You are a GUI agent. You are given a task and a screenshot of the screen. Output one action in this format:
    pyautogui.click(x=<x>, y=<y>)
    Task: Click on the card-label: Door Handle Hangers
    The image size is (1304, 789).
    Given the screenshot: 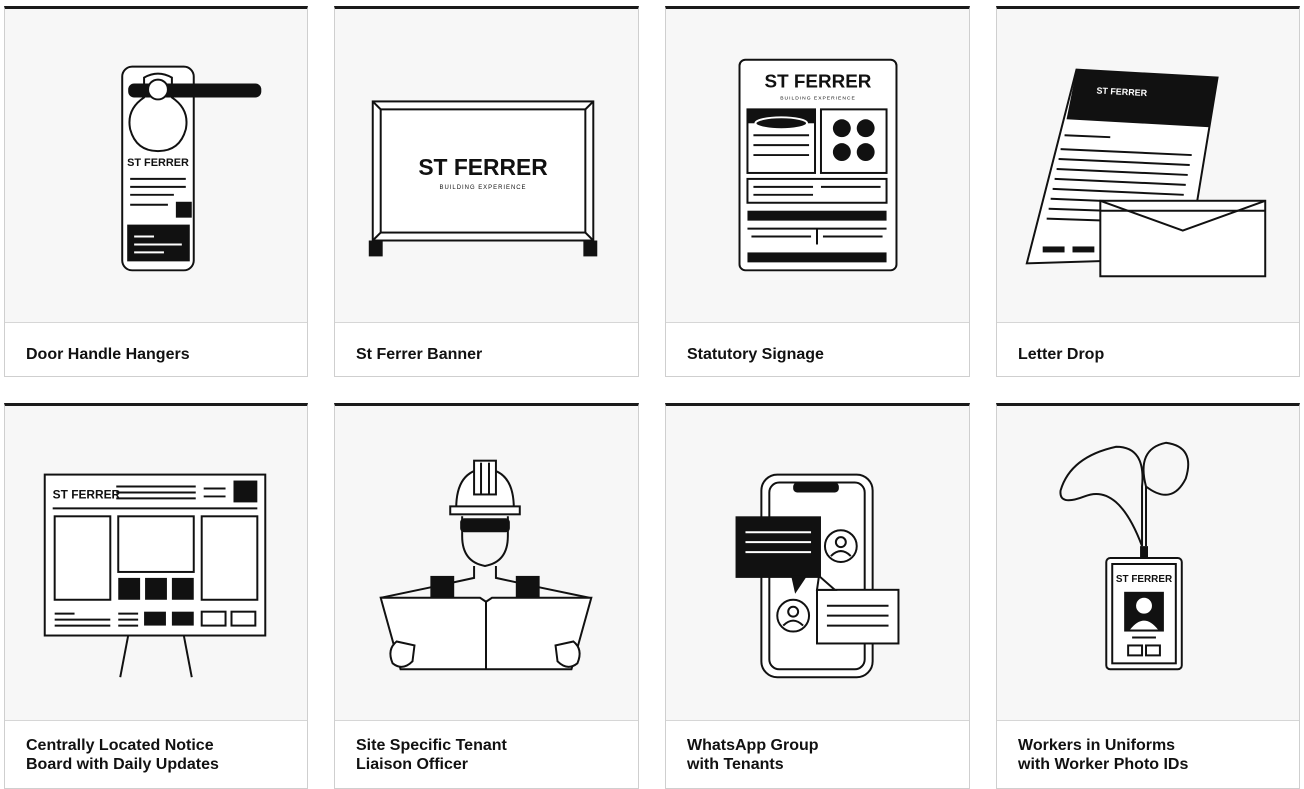 What is the action you would take?
    pyautogui.click(x=108, y=354)
    